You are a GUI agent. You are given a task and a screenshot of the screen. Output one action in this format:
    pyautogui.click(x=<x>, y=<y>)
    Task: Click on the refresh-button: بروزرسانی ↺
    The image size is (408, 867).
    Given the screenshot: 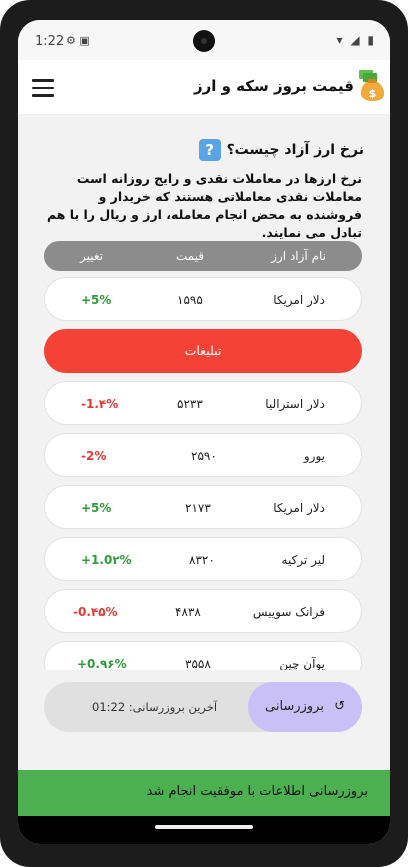 What is the action you would take?
    pyautogui.click(x=305, y=707)
    